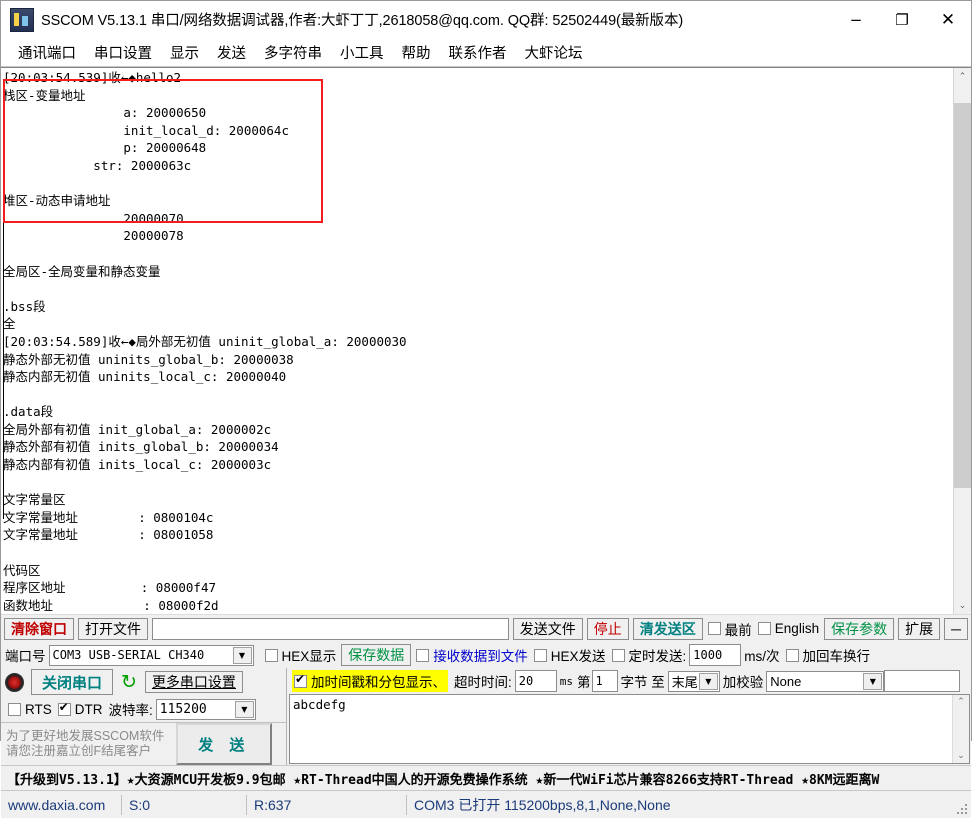  I want to click on receive-line: 程序区地址 : 08000f47, so click(110, 588).